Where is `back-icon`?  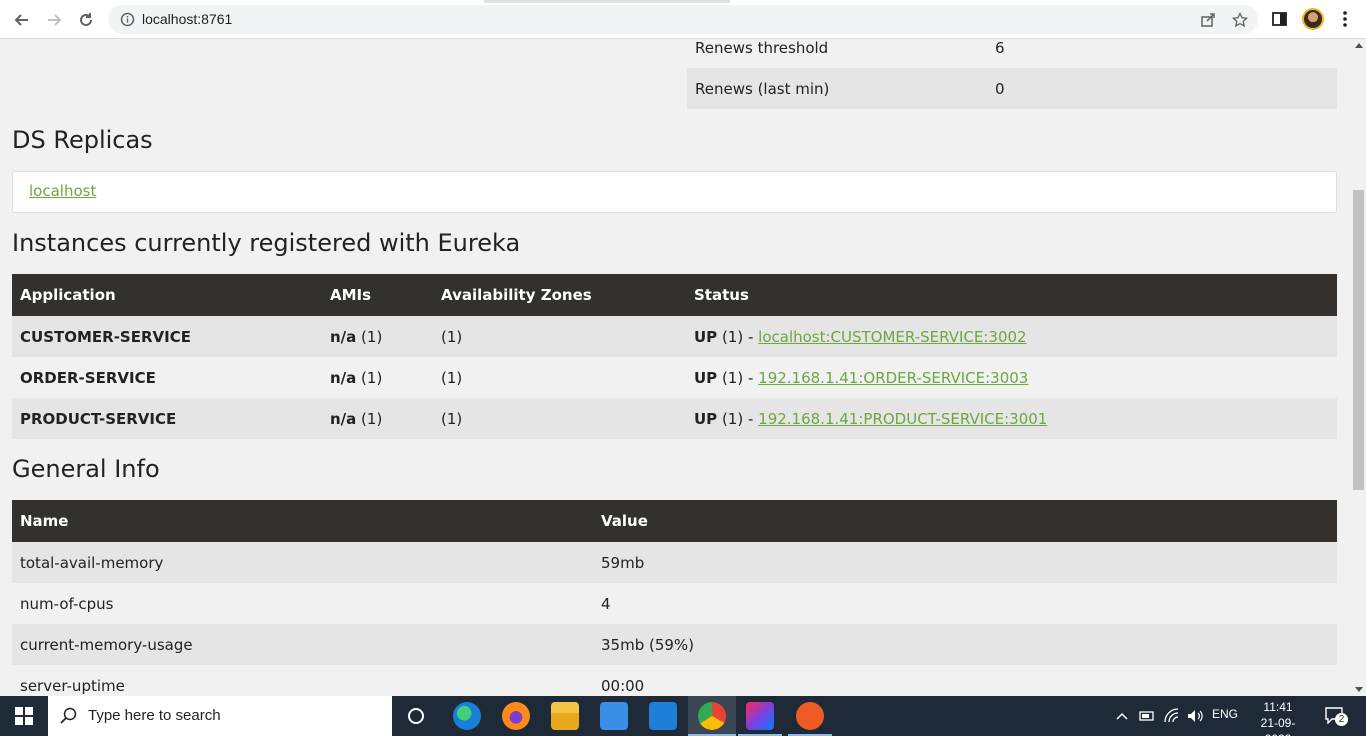 back-icon is located at coordinates (22, 20).